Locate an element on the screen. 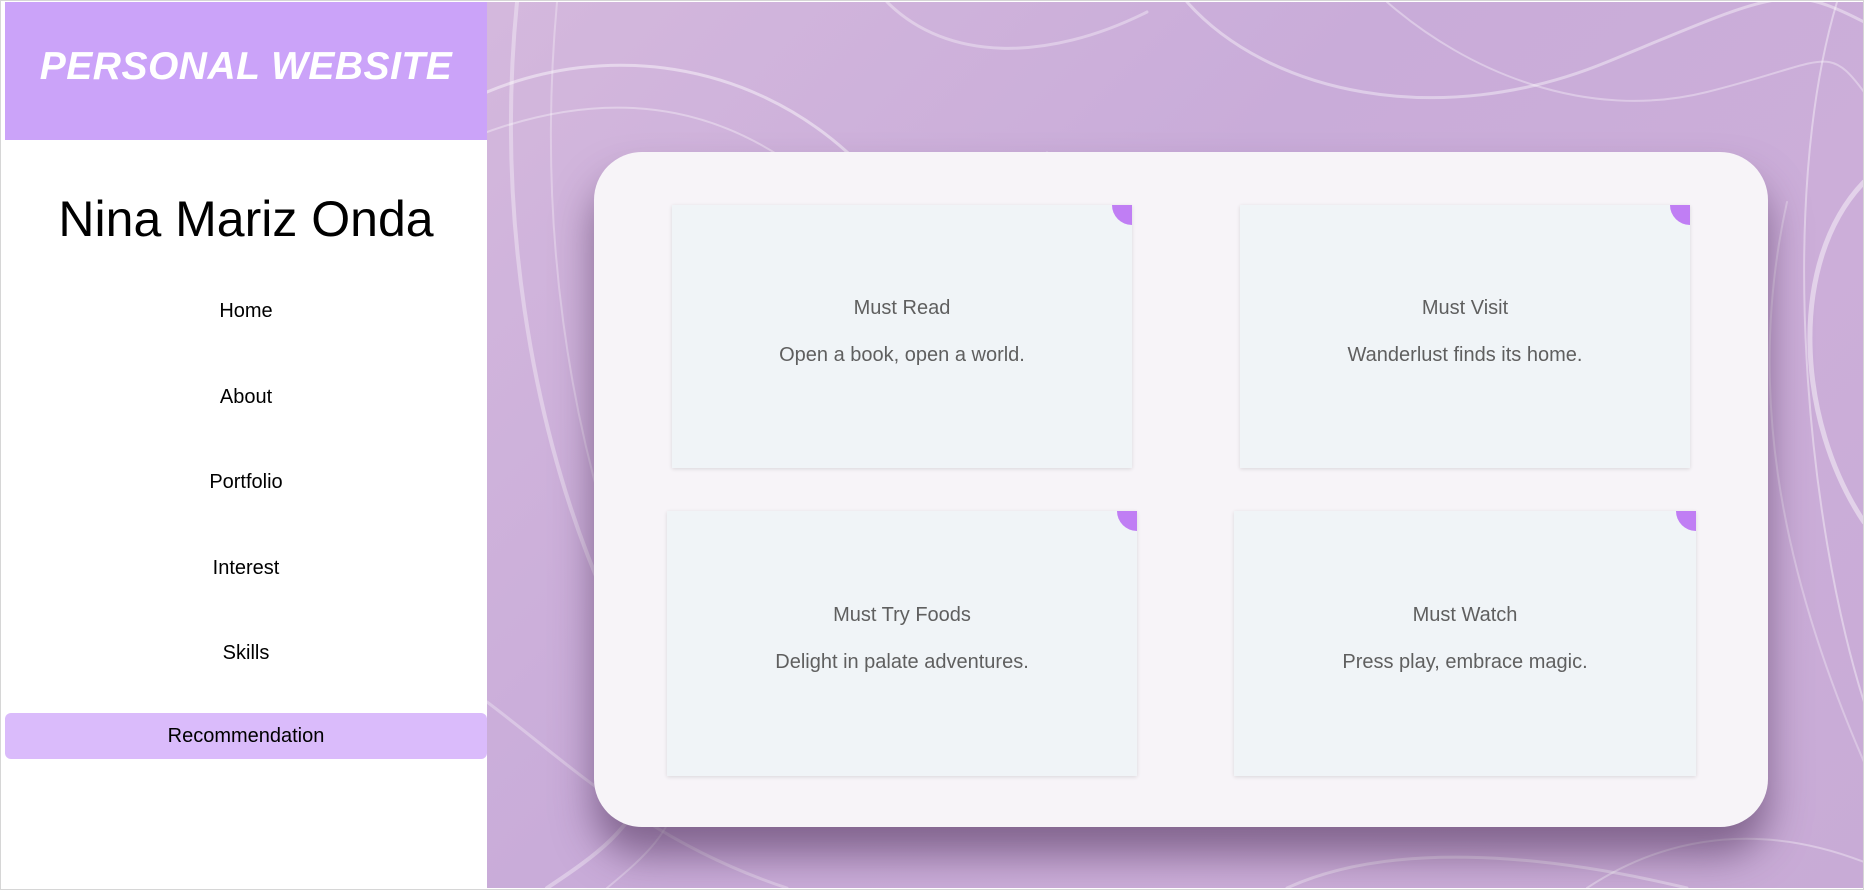 The height and width of the screenshot is (890, 1864). card-text: Wanderlust finds its home. is located at coordinates (1465, 354).